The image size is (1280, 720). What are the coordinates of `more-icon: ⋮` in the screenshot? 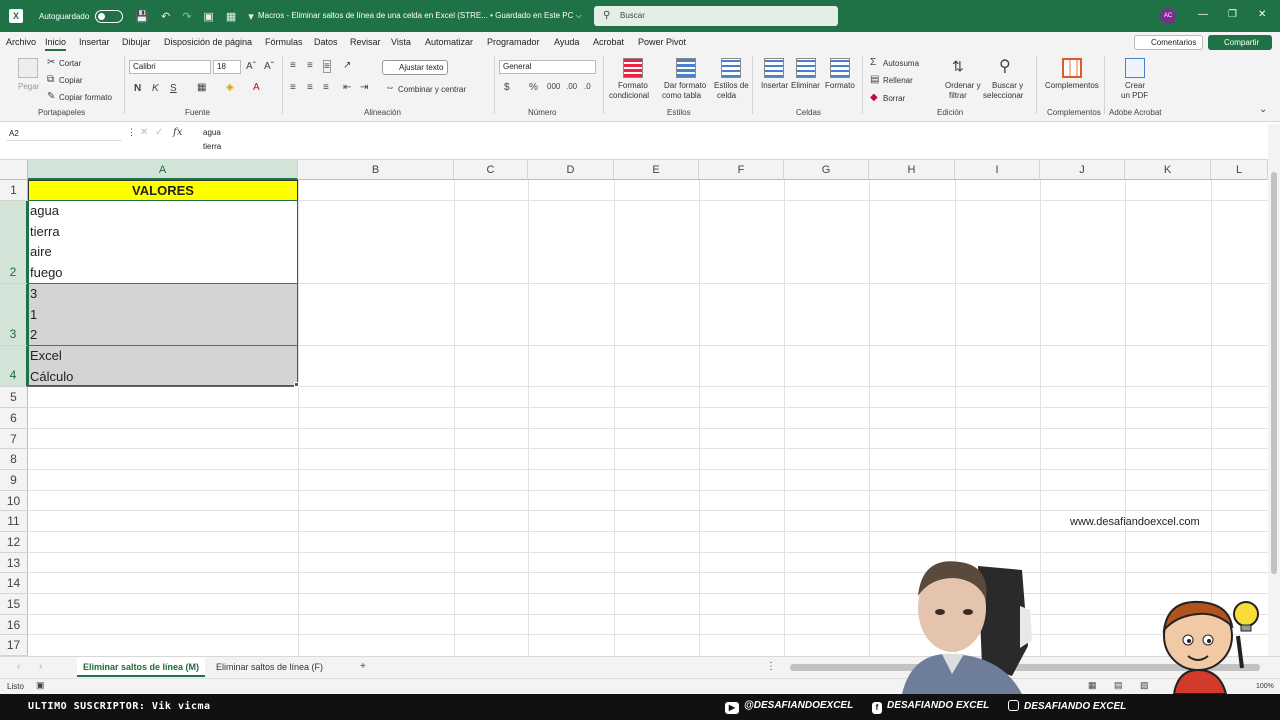 It's located at (131, 132).